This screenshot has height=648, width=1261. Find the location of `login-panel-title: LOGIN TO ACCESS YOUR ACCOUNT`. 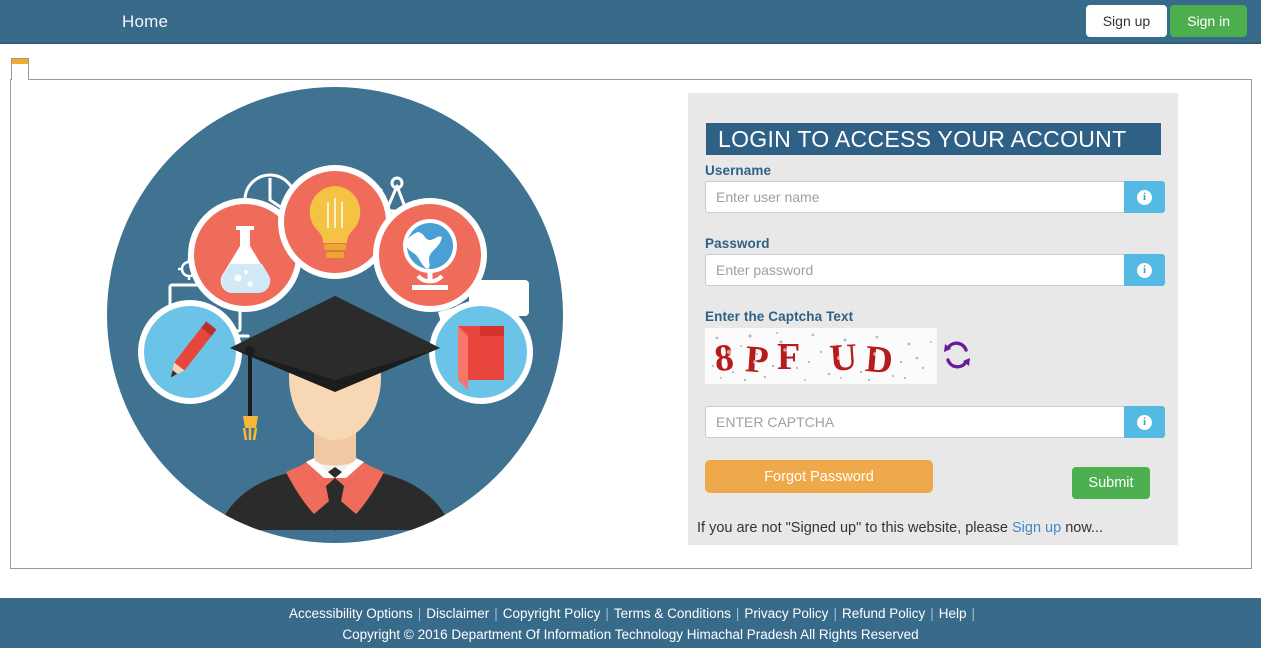

login-panel-title: LOGIN TO ACCESS YOUR ACCOUNT is located at coordinates (933, 139).